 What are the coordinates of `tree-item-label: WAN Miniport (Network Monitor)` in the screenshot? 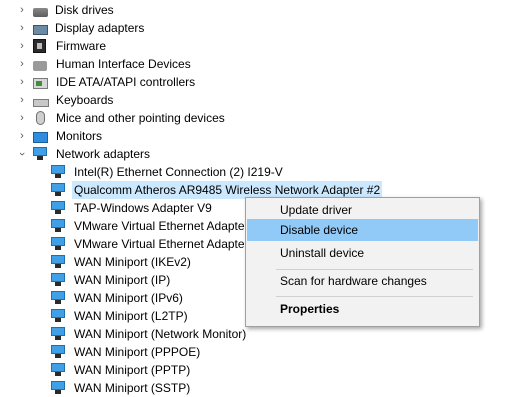 It's located at (160, 334).